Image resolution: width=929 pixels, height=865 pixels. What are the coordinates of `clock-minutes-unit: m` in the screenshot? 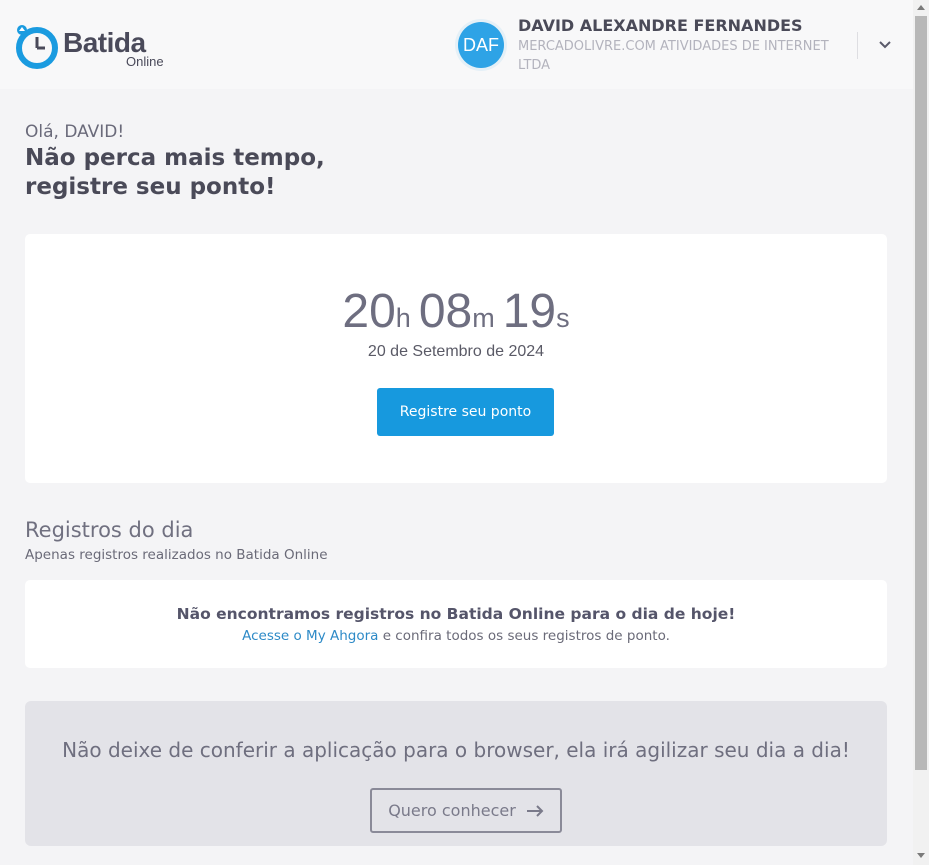 It's located at (483, 318).